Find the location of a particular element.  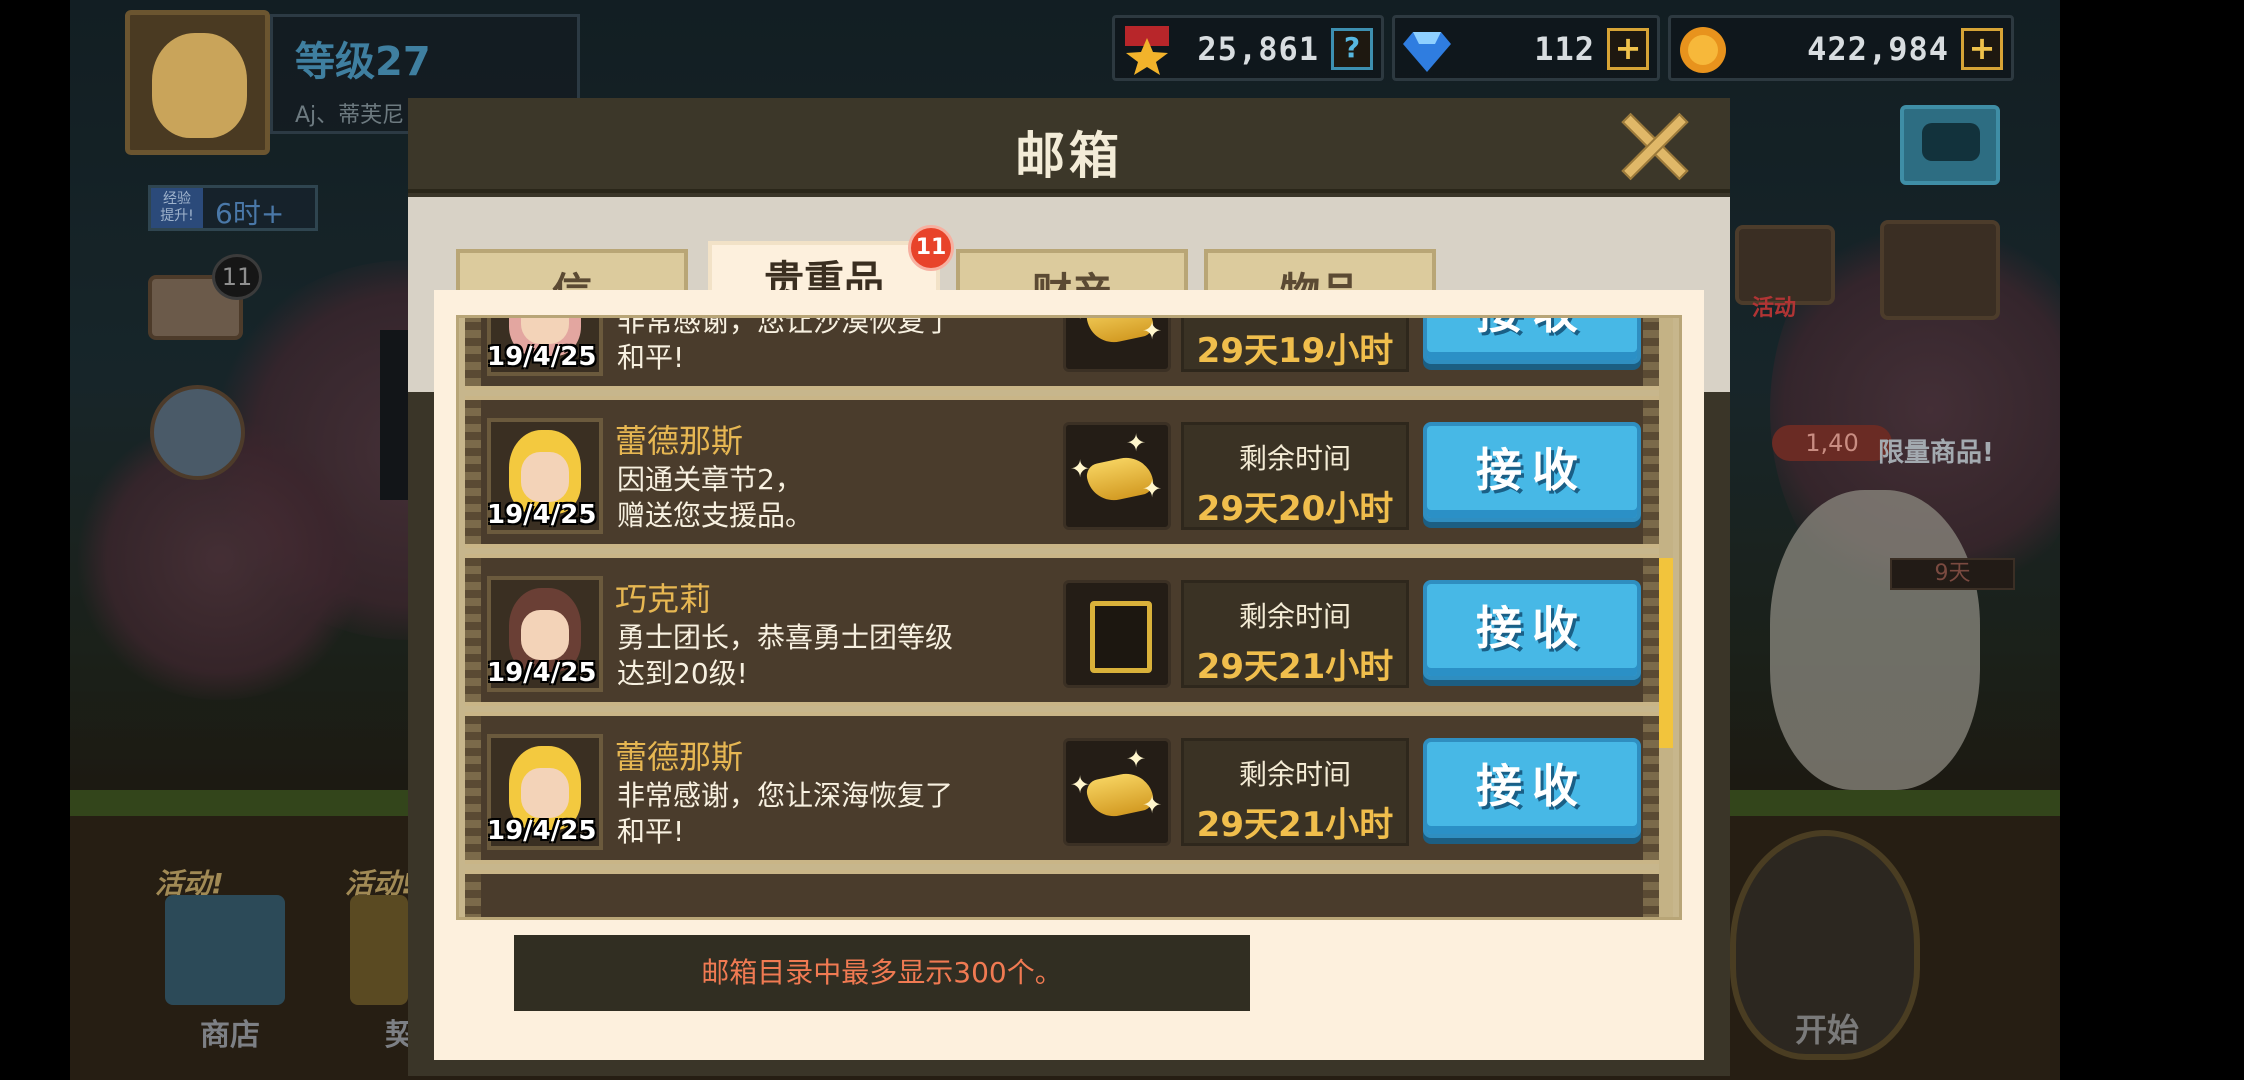

mail-row-partial is located at coordinates (1062, 893).